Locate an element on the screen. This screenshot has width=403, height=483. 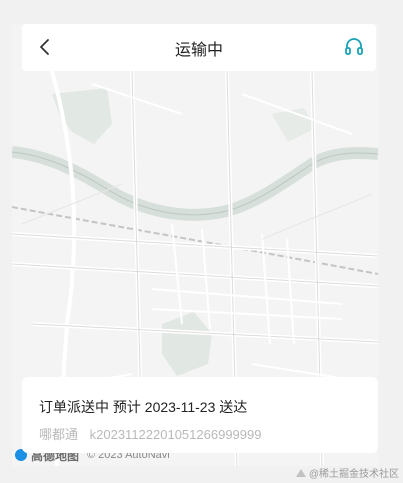
juejin-logo-icon is located at coordinates (300, 472).